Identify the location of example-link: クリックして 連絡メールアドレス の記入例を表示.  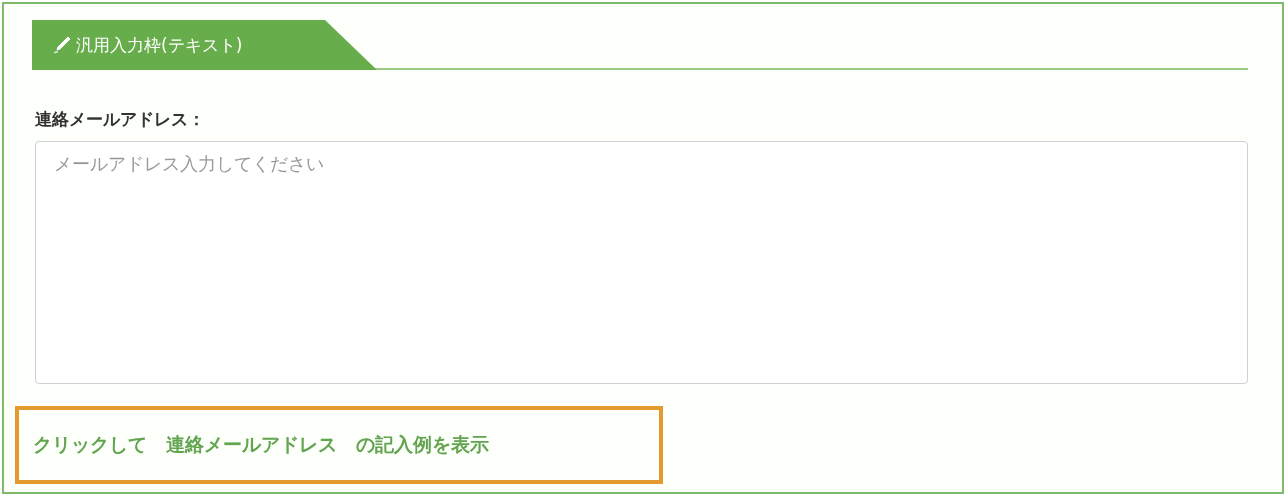
(261, 445).